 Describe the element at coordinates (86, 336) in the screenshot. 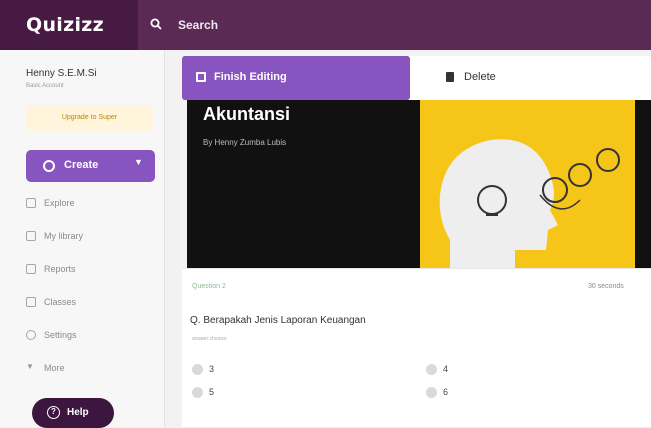

I see `sidebar-item-settings: Settings` at that location.